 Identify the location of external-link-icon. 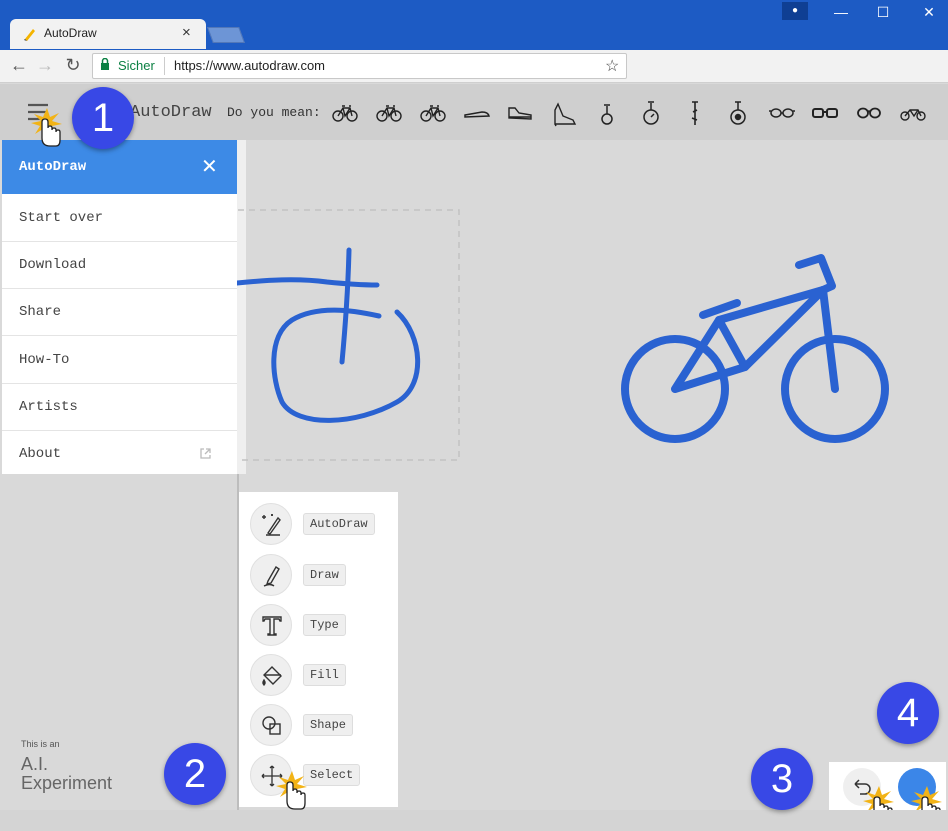
(205, 453).